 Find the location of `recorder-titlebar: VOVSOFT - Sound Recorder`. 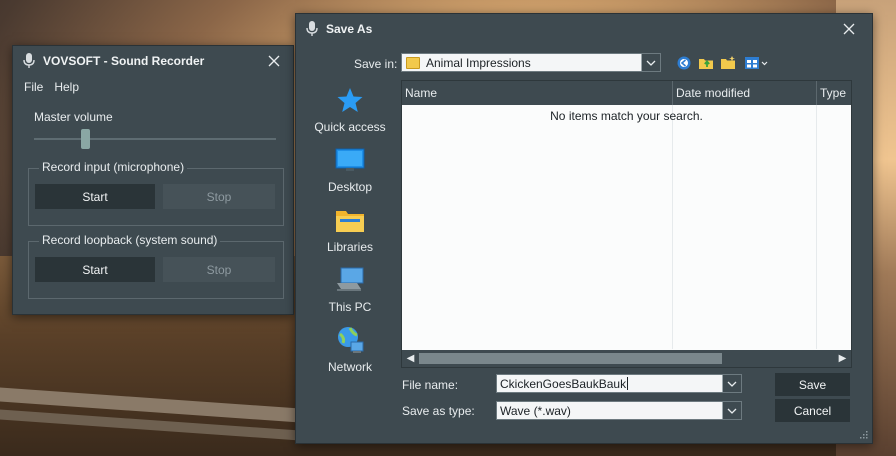

recorder-titlebar: VOVSOFT - Sound Recorder is located at coordinates (153, 61).